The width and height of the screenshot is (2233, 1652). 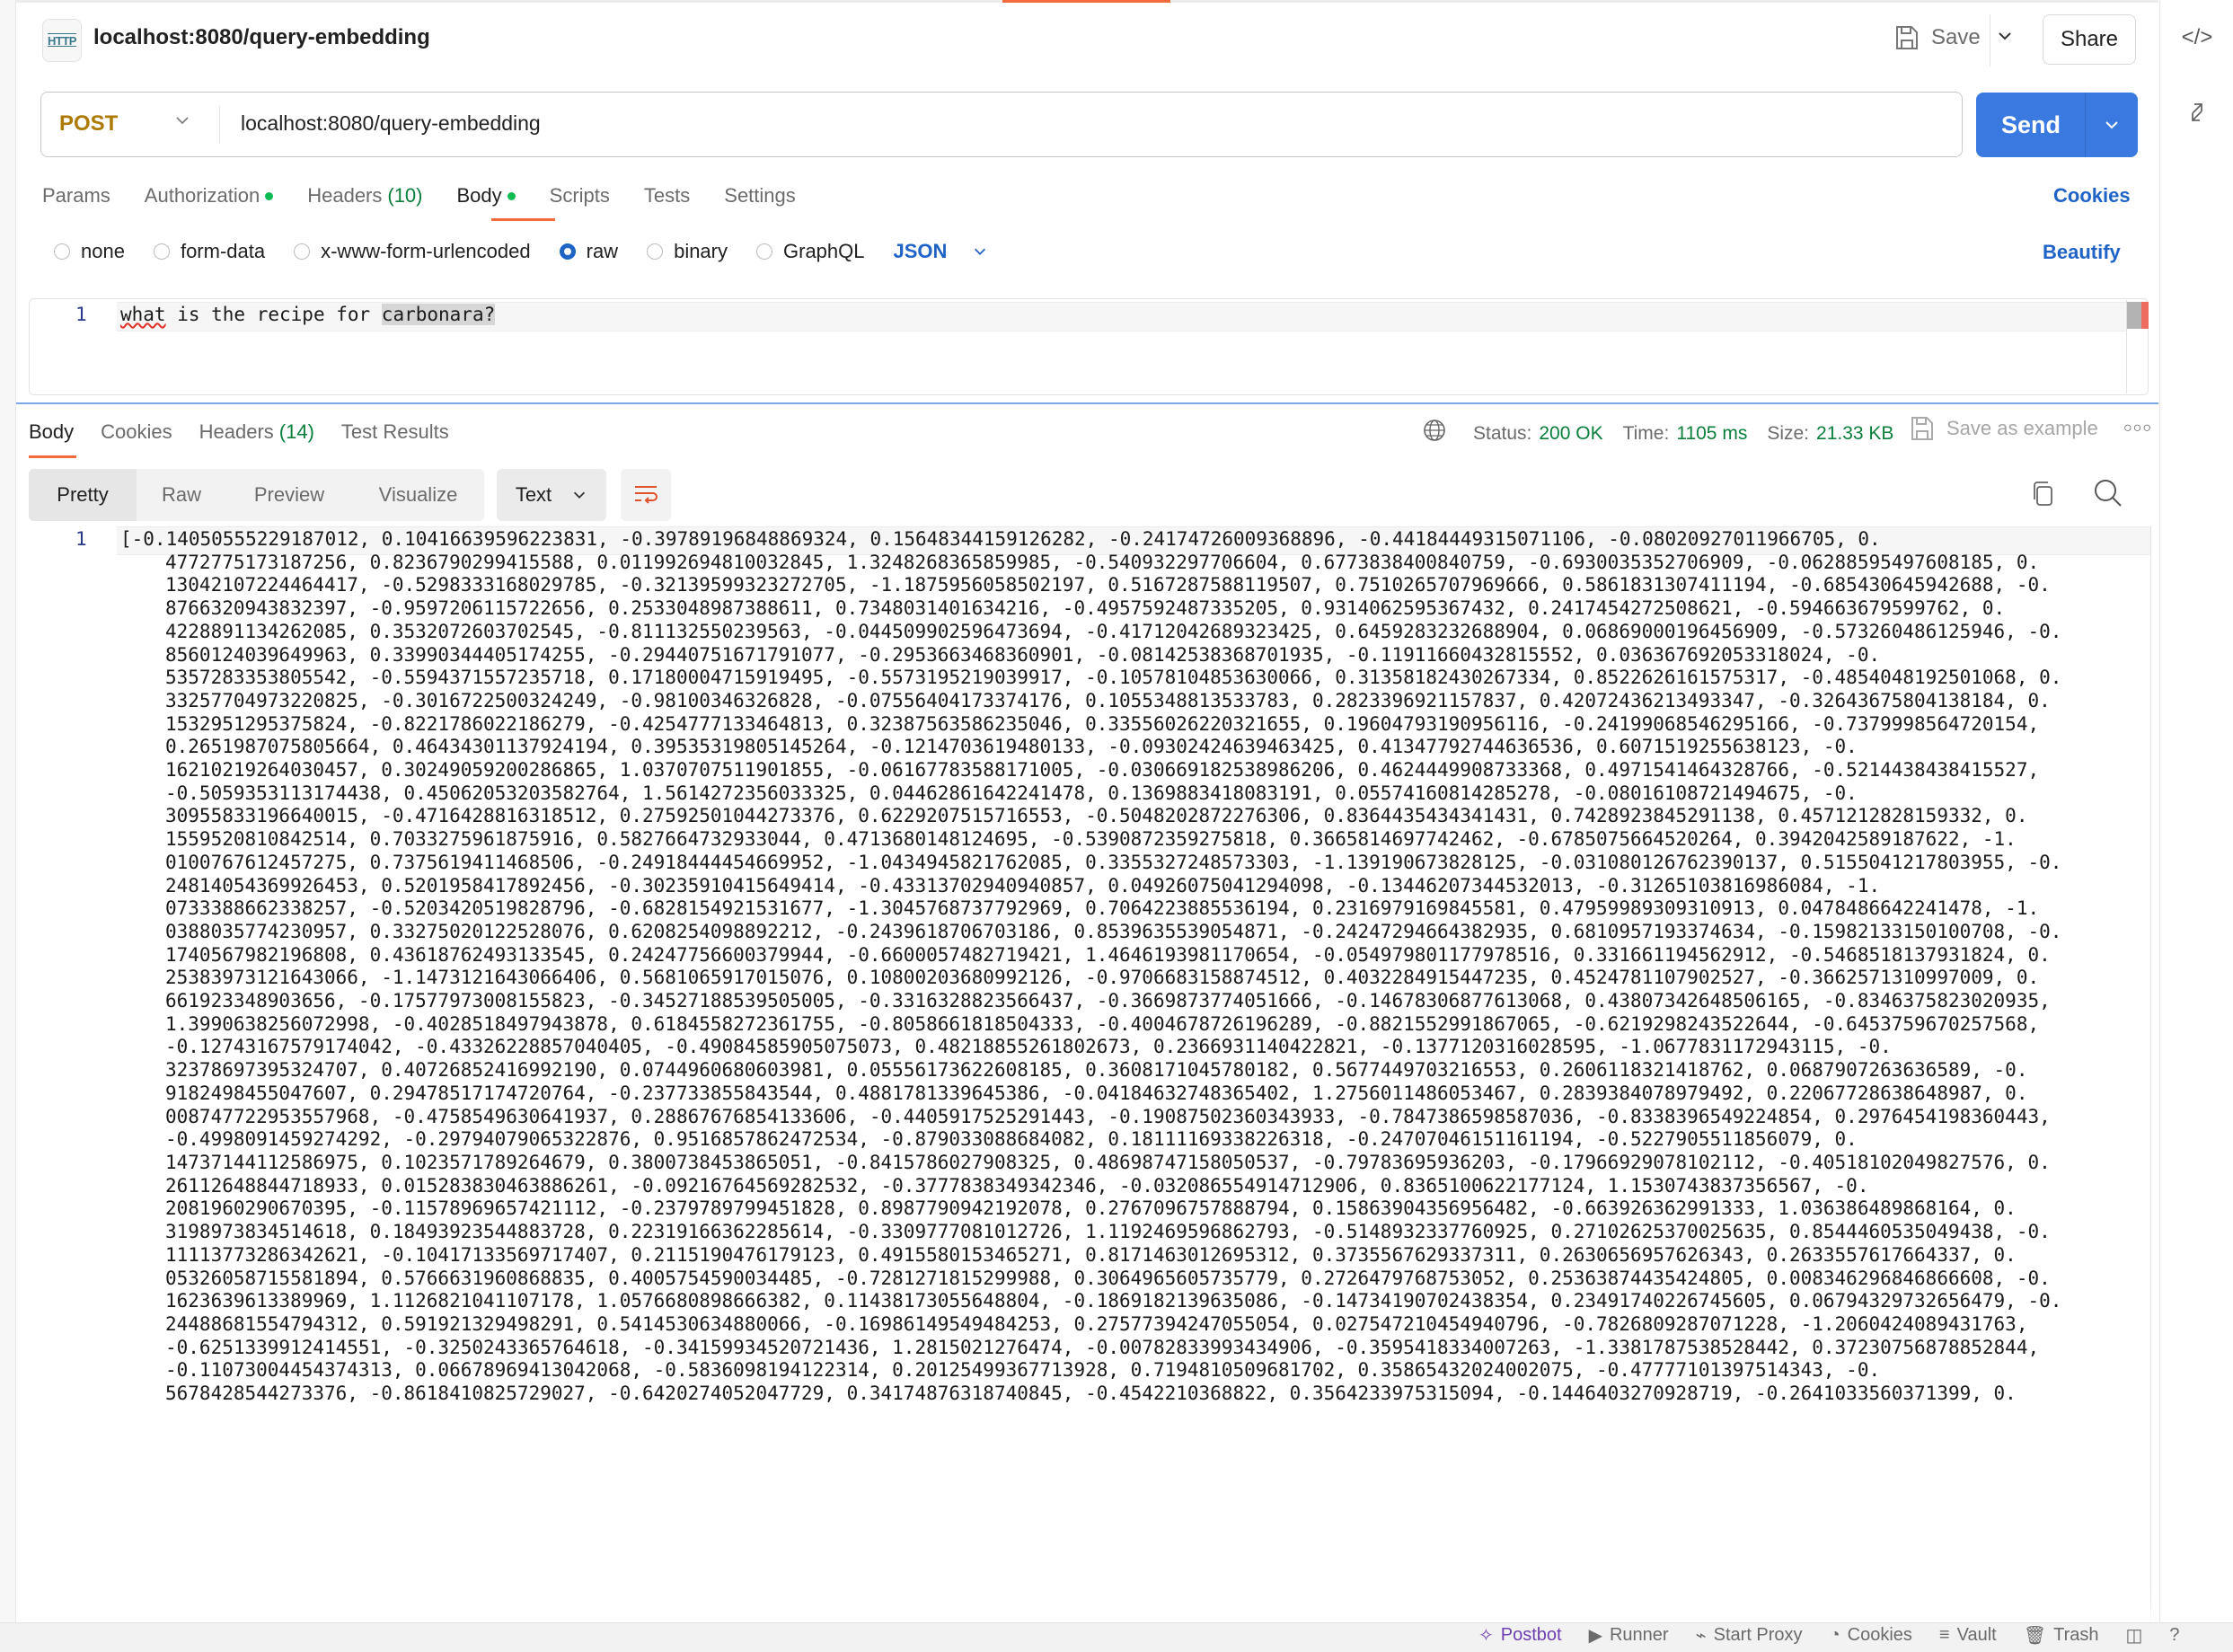 What do you see at coordinates (62, 40) in the screenshot?
I see `http-icon: HTTP` at bounding box center [62, 40].